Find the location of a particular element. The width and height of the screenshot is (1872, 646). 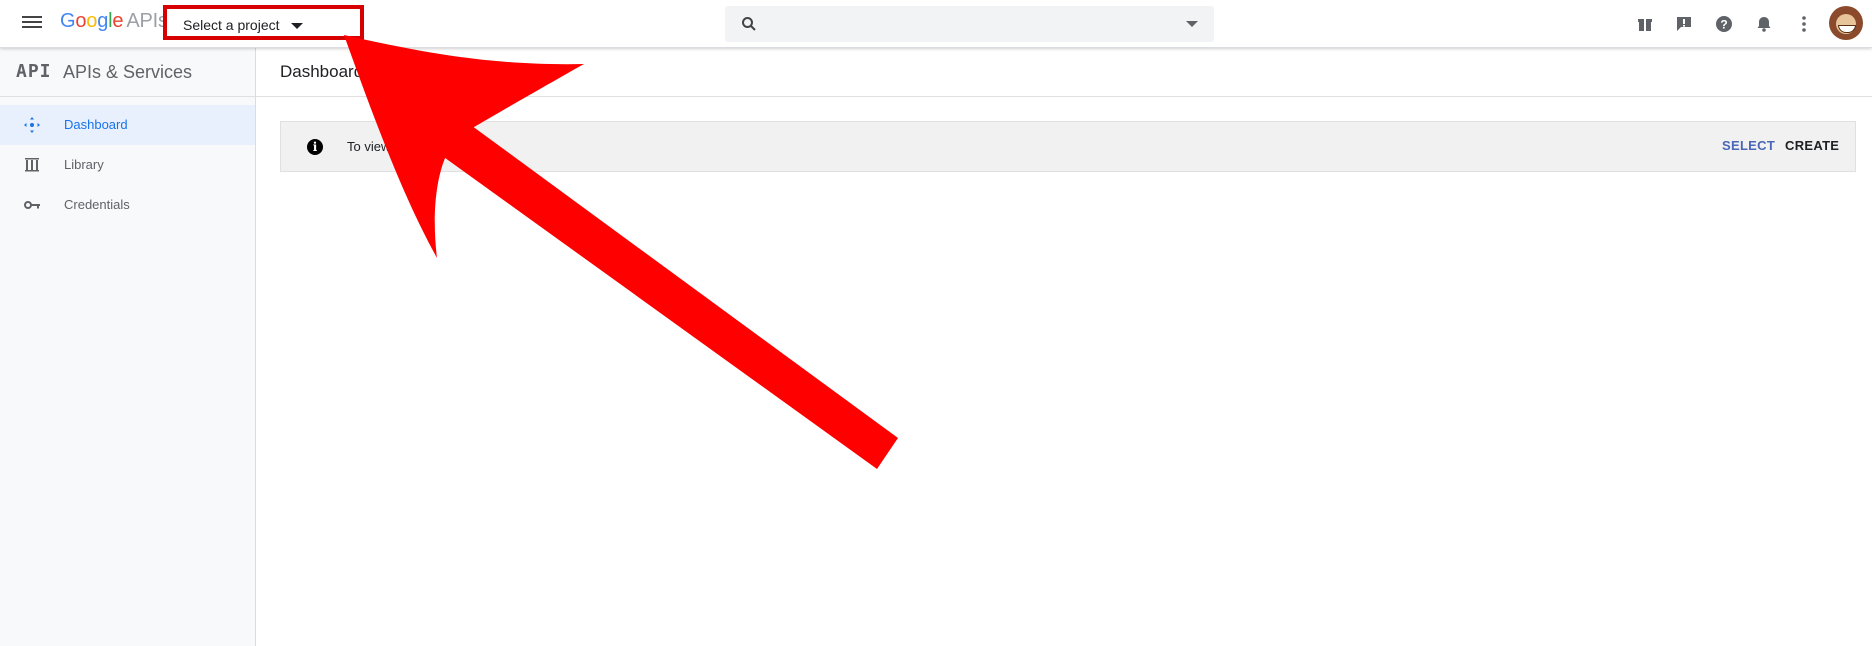

create-project-button: CREATE is located at coordinates (1812, 145).